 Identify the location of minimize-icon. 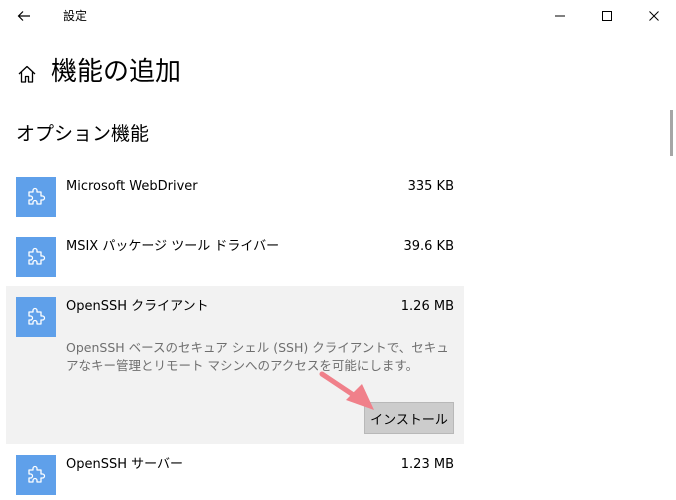
(560, 16).